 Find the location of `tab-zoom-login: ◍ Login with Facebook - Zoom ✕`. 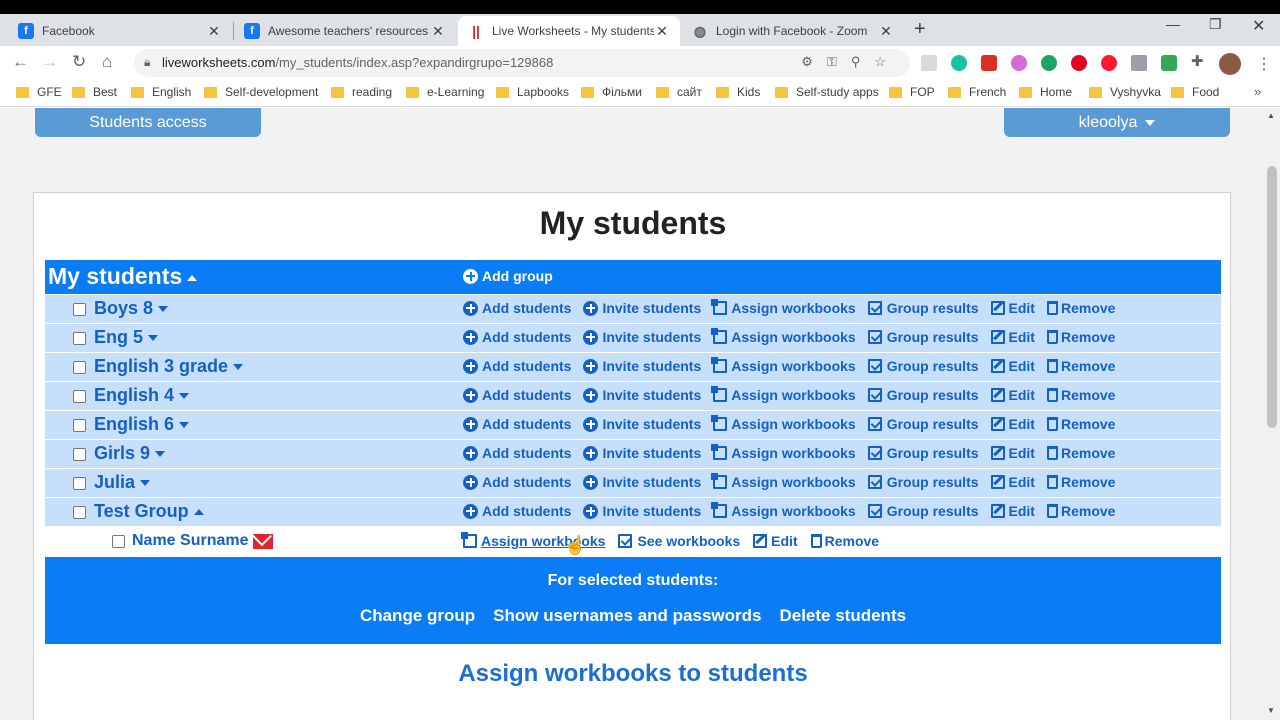

tab-zoom-login: ◍ Login with Facebook - Zoom ✕ is located at coordinates (793, 31).